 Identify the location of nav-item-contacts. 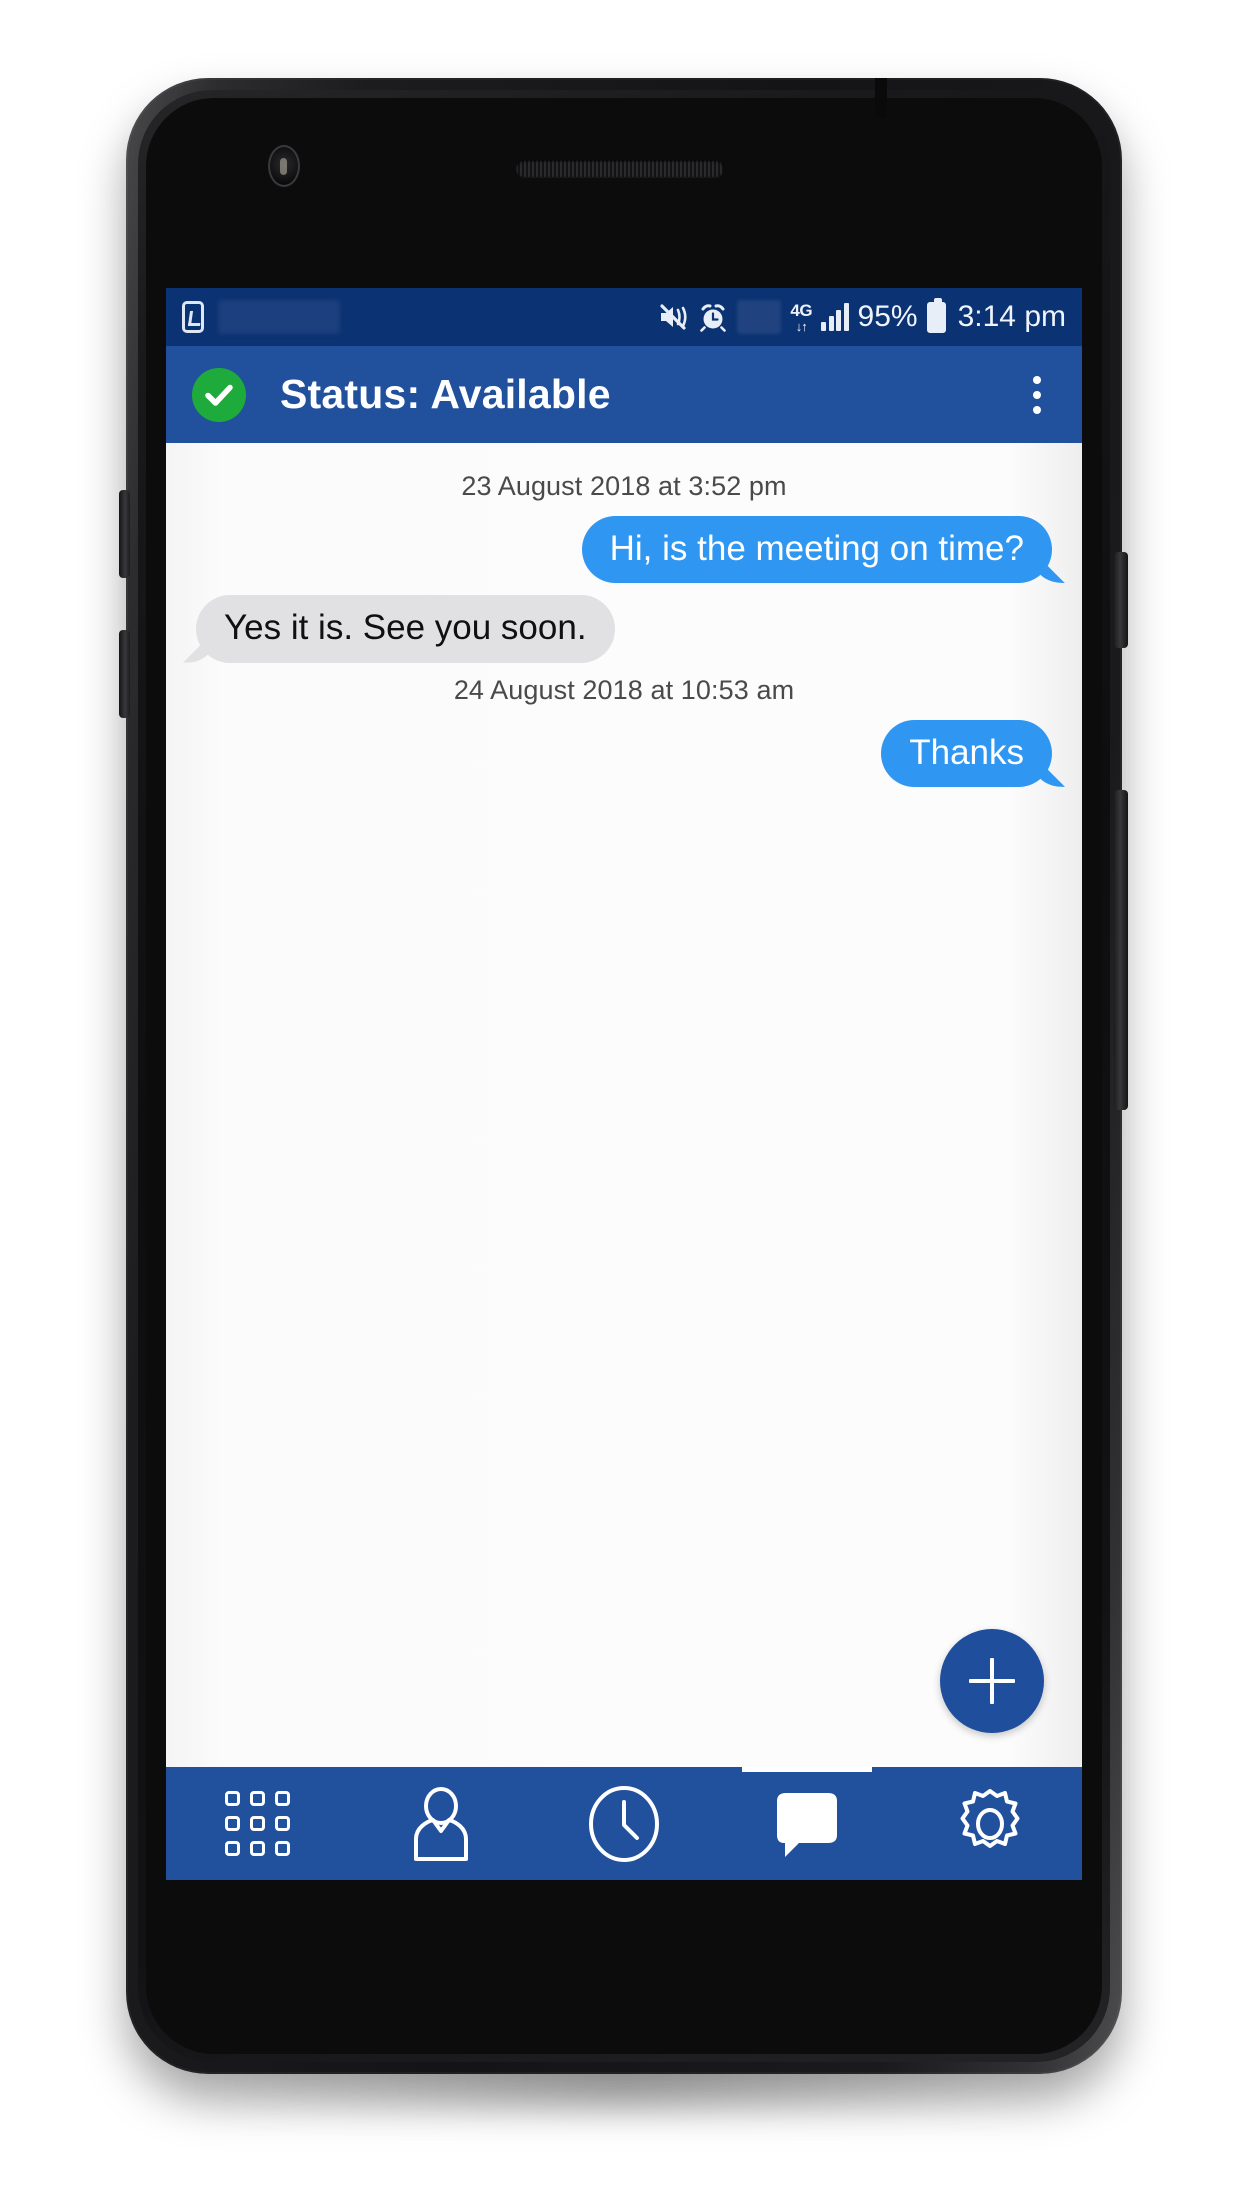
(440, 1823).